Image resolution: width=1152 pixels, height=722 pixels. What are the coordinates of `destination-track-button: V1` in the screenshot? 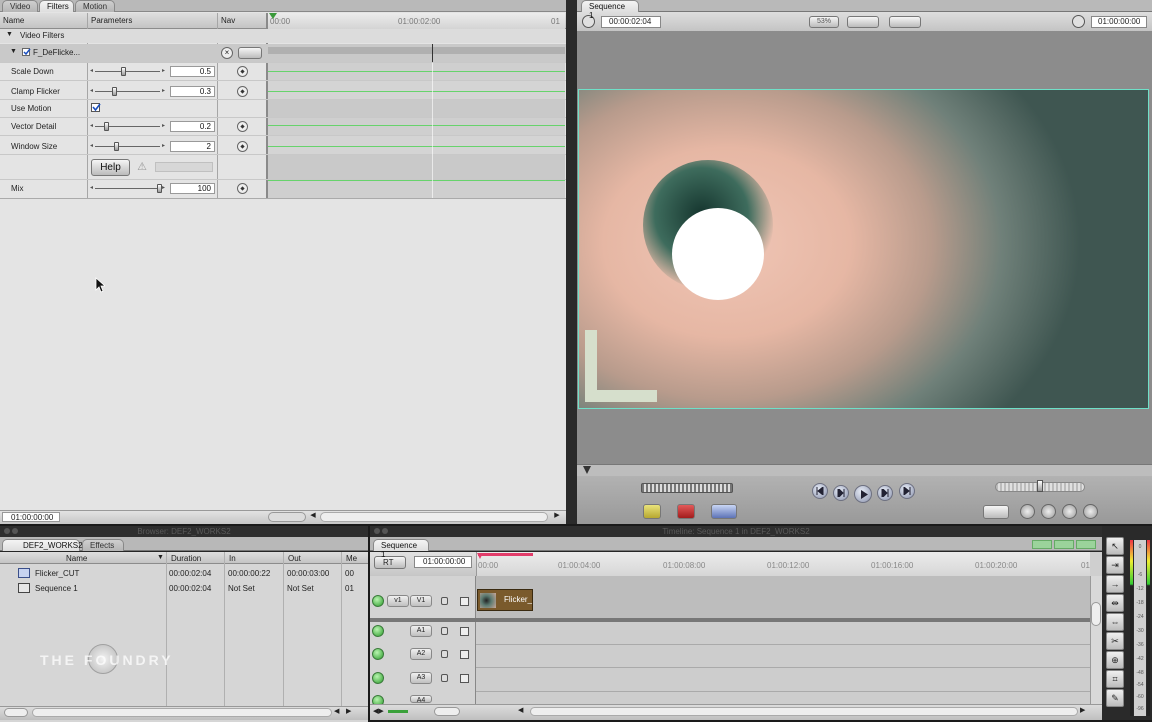 It's located at (421, 601).